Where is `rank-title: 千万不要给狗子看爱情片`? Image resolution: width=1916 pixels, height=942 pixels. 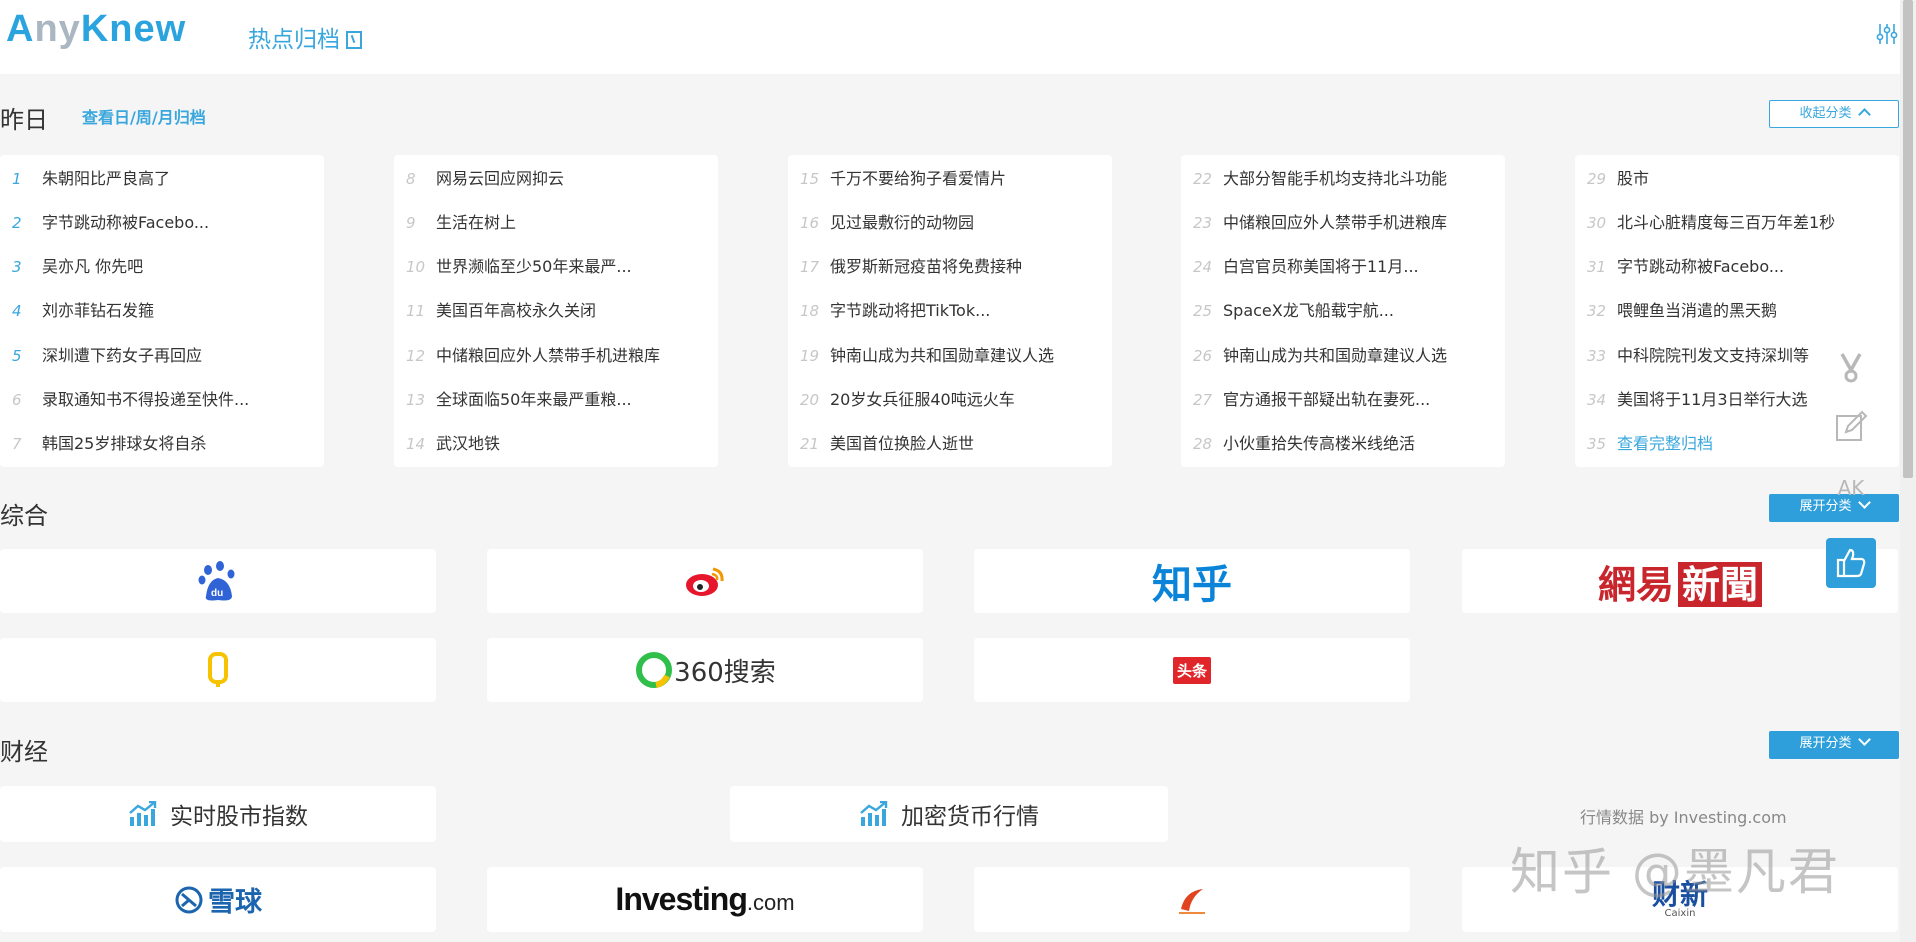 rank-title: 千万不要给狗子看爱情片 is located at coordinates (918, 178).